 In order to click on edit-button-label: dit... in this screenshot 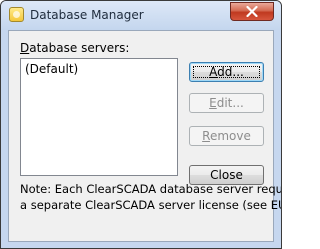, I will do `click(230, 103)`.